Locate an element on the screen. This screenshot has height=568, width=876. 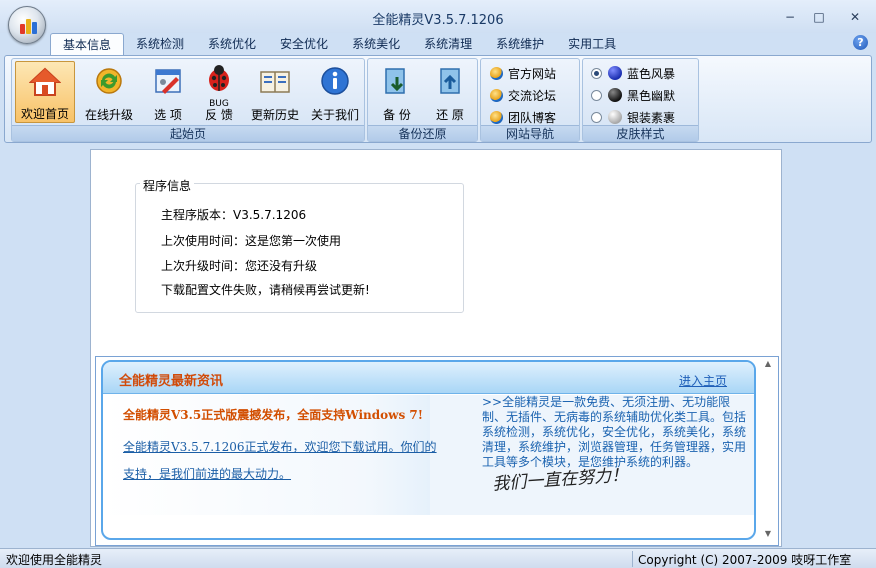
copyright-text: Copyright (C) 2007-2009 吱呀工作室 is located at coordinates (745, 560).